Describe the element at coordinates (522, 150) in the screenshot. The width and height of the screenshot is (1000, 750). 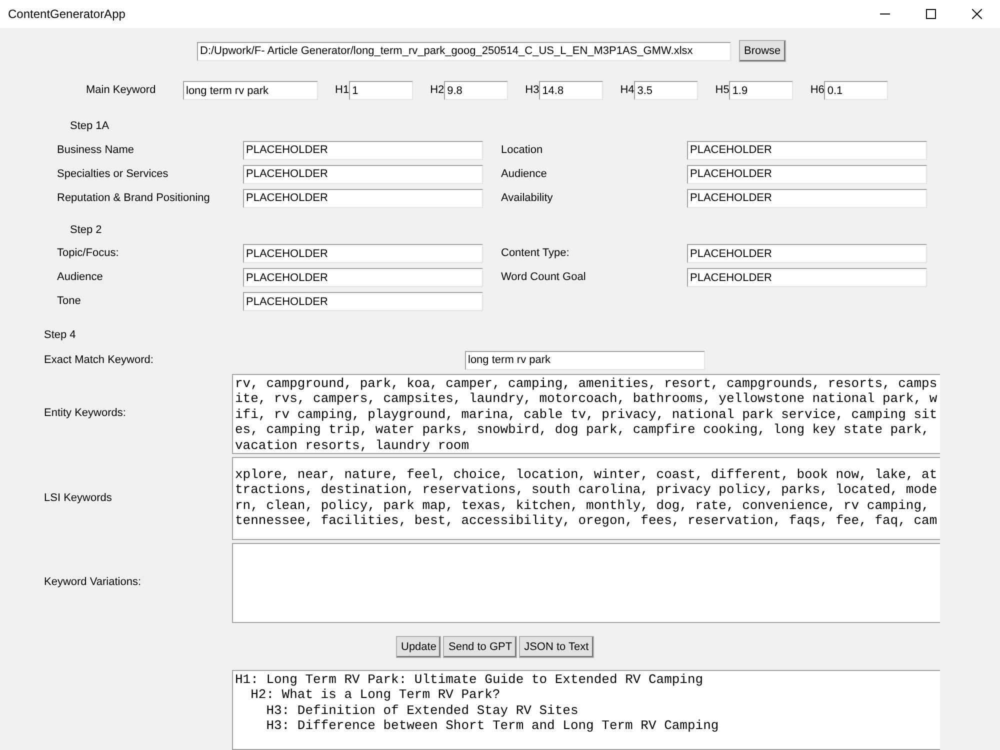
I see `field-label: Location` at that location.